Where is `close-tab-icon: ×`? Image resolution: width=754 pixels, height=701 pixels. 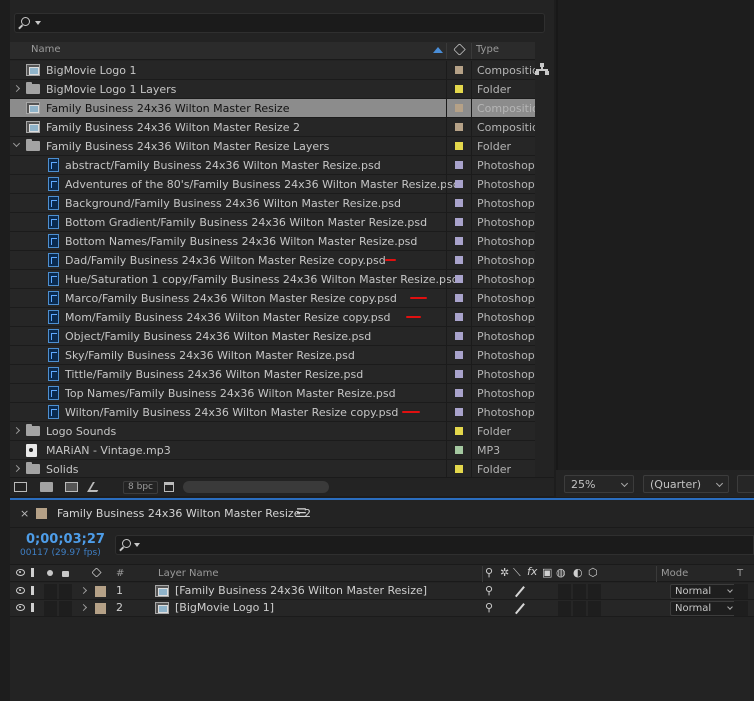 close-tab-icon: × is located at coordinates (24, 513).